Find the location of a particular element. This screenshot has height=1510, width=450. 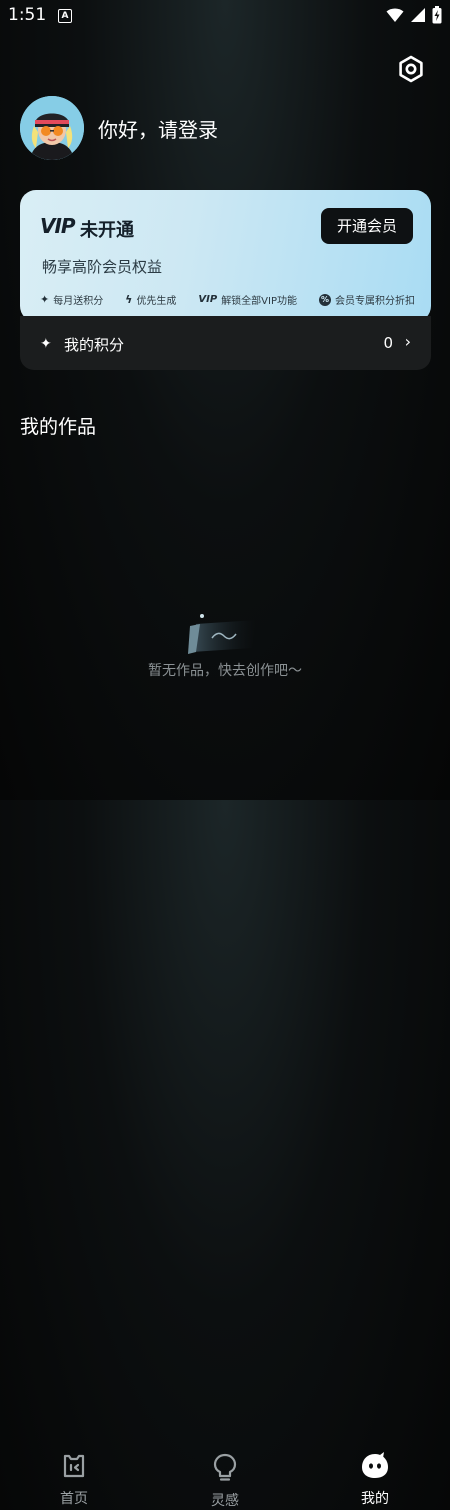

works-section-title: 我的作品 is located at coordinates (58, 427).